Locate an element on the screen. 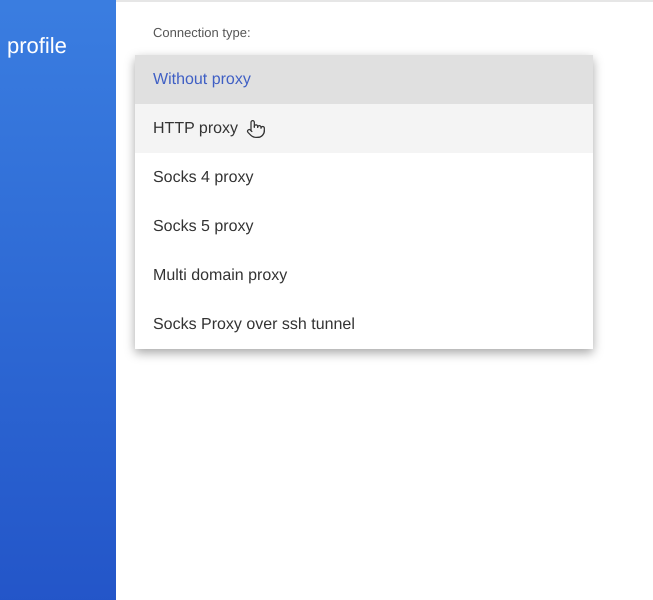 The width and height of the screenshot is (653, 600). dropdown-option: Socks 4 proxy is located at coordinates (364, 177).